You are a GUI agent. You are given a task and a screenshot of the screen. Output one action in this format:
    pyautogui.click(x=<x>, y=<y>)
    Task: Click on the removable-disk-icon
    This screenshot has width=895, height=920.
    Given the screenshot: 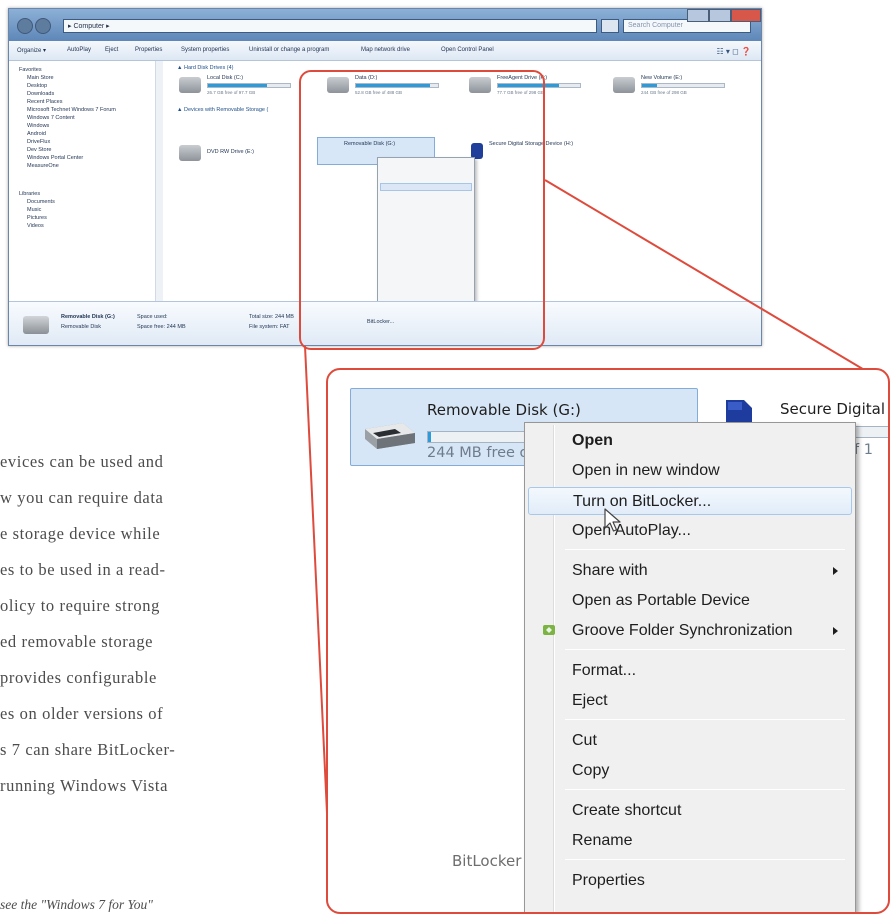 What is the action you would take?
    pyautogui.click(x=390, y=436)
    